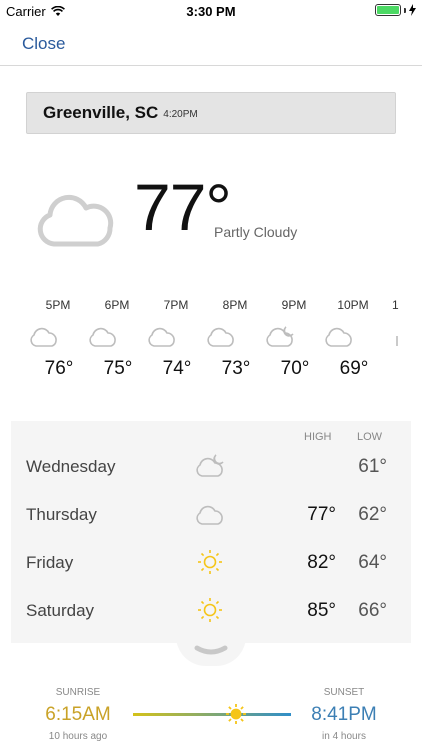 The height and width of the screenshot is (750, 422). I want to click on status-right, so click(395, 10).